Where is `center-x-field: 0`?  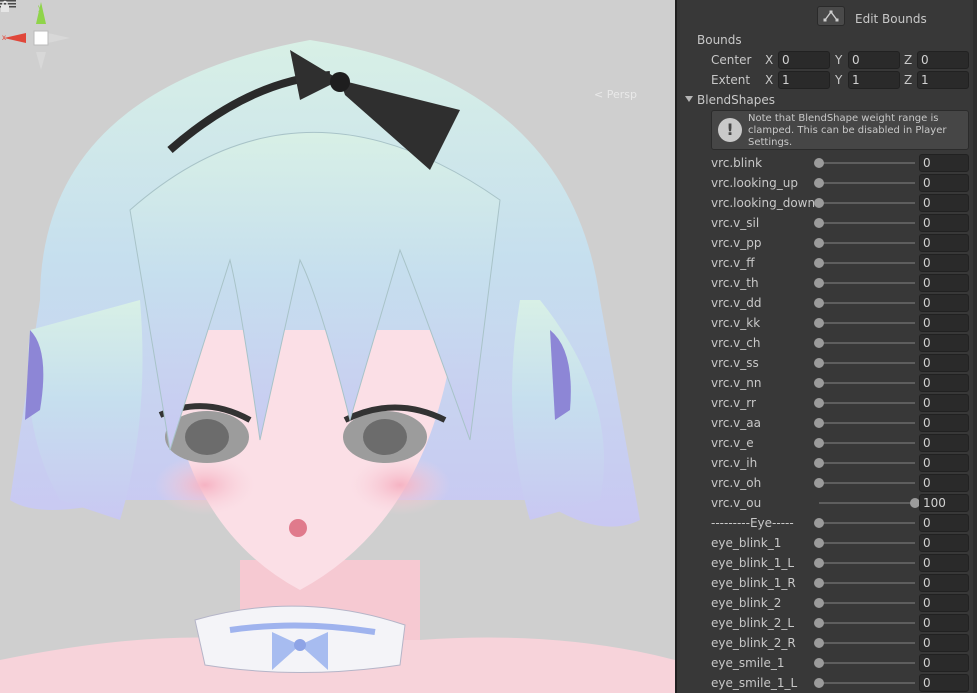
center-x-field: 0 is located at coordinates (804, 60).